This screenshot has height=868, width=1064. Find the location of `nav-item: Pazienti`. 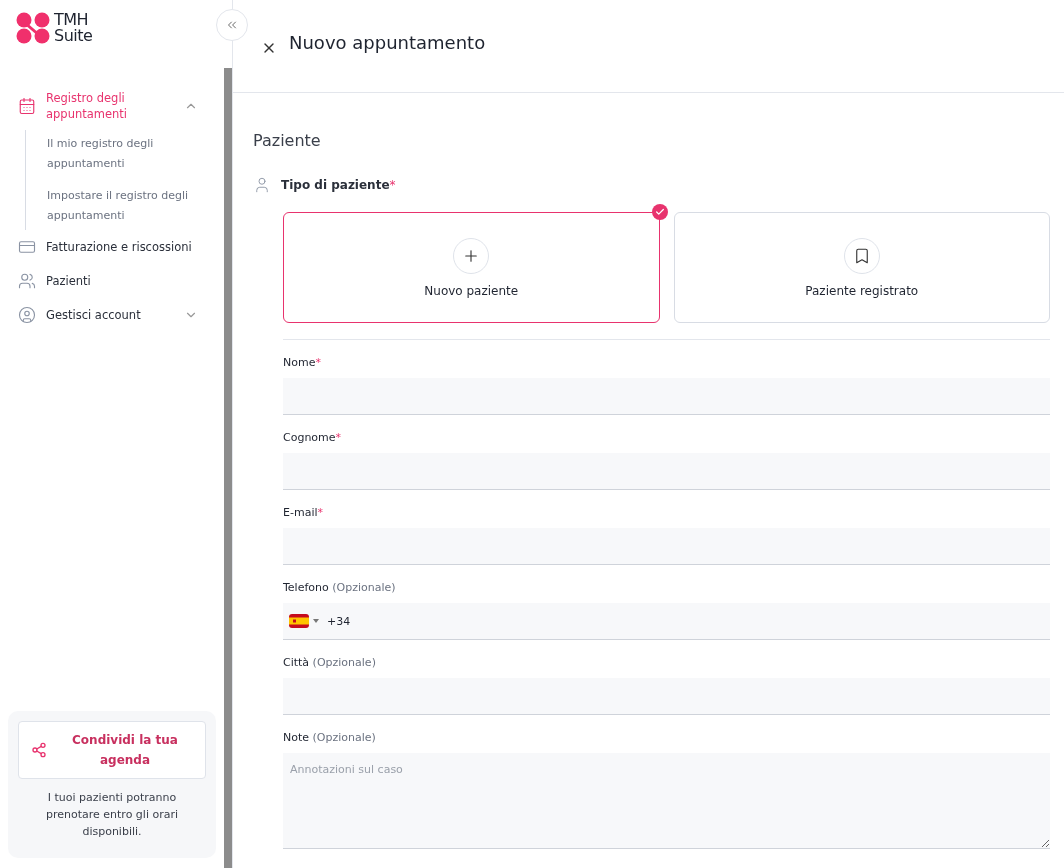

nav-item: Pazienti is located at coordinates (112, 281).